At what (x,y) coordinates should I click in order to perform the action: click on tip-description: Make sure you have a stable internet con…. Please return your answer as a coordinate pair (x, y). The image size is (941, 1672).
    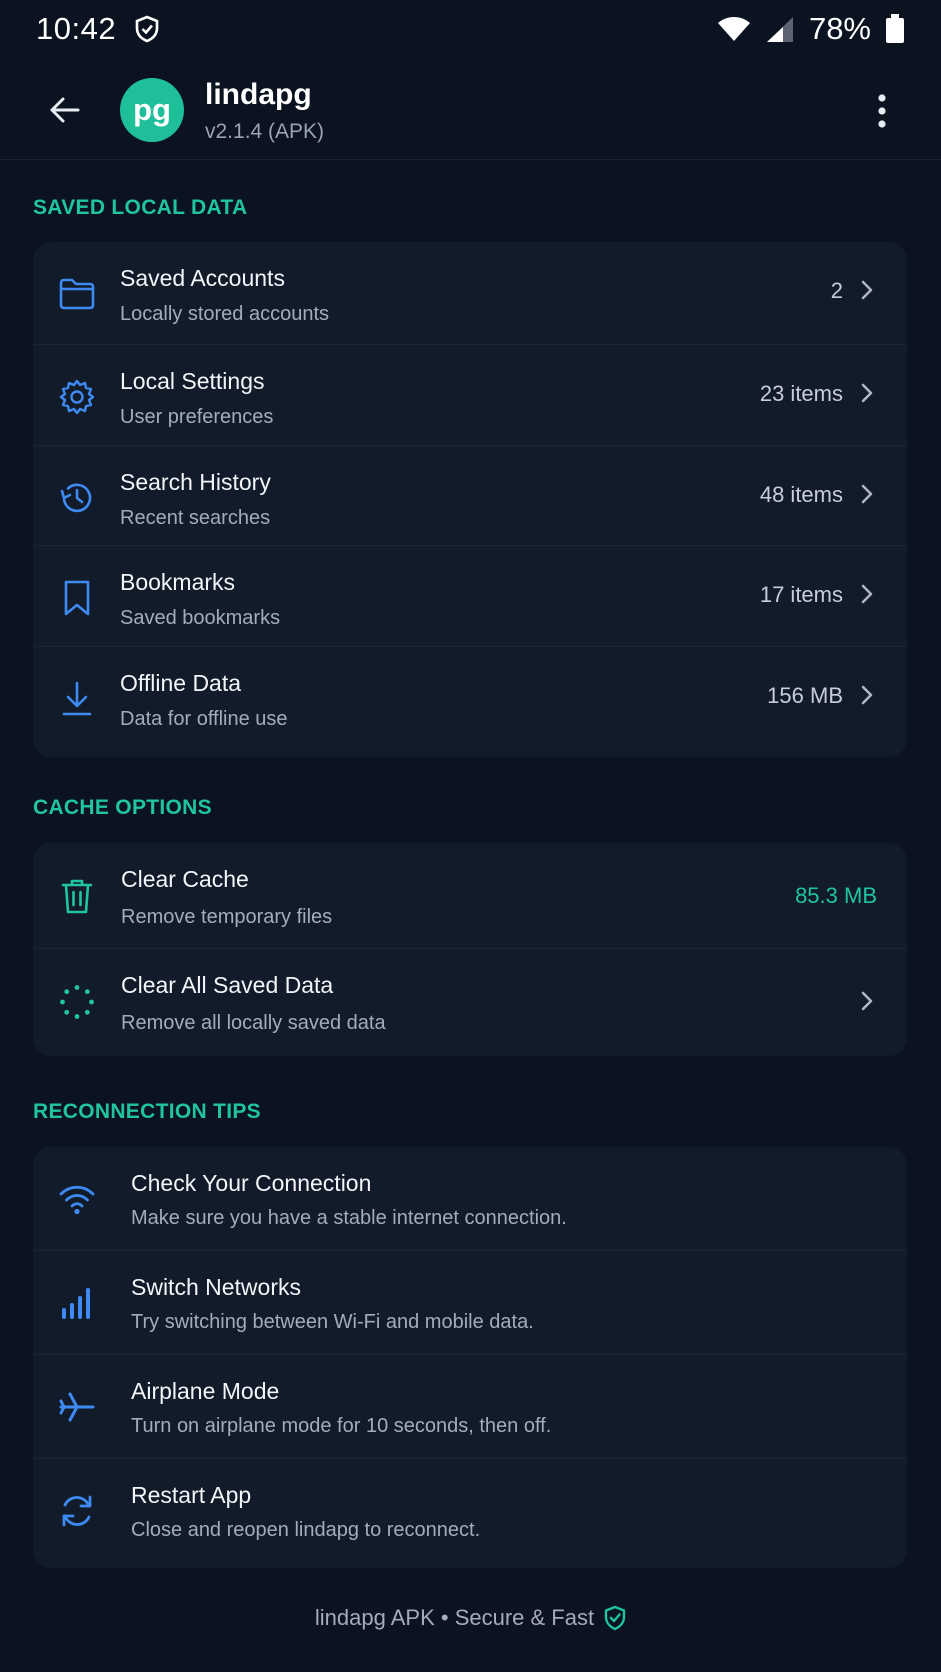
    Looking at the image, I should click on (349, 1218).